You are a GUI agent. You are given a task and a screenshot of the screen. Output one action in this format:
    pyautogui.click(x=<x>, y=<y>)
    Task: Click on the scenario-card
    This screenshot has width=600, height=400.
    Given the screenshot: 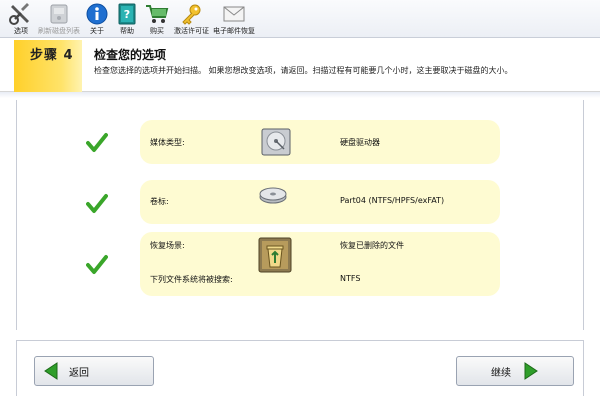 What is the action you would take?
    pyautogui.click(x=320, y=264)
    